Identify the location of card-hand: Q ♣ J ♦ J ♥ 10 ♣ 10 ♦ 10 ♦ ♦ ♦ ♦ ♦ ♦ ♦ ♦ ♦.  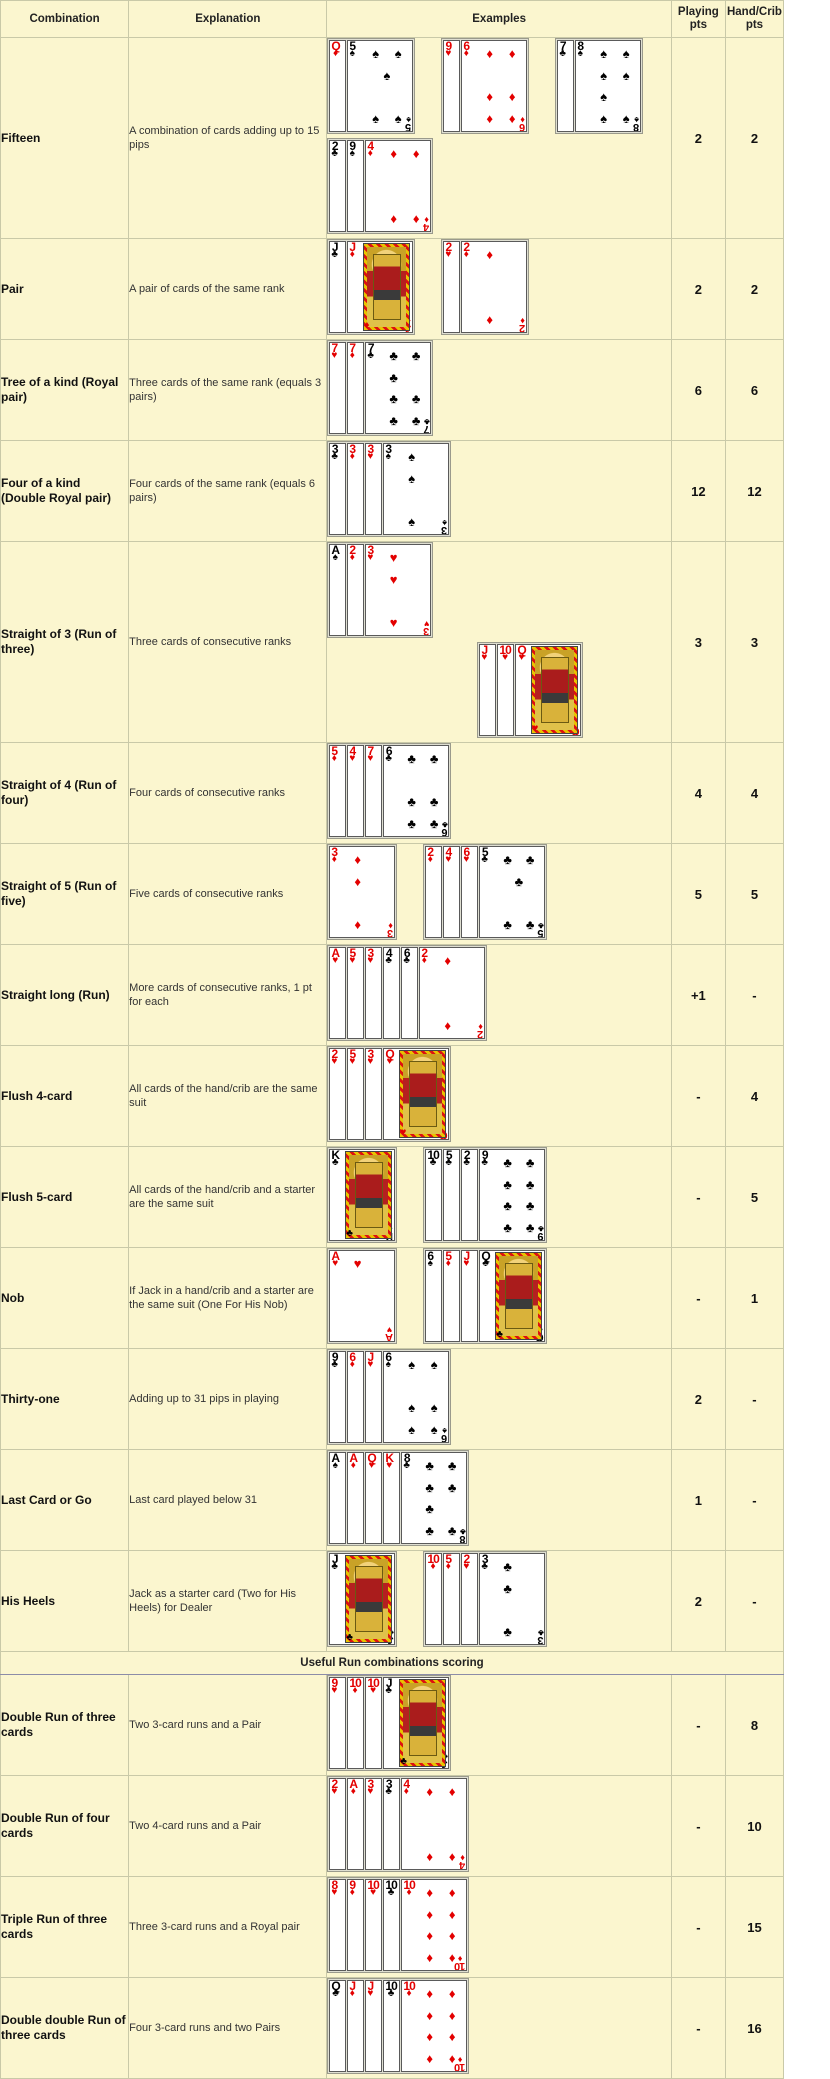
(398, 2026).